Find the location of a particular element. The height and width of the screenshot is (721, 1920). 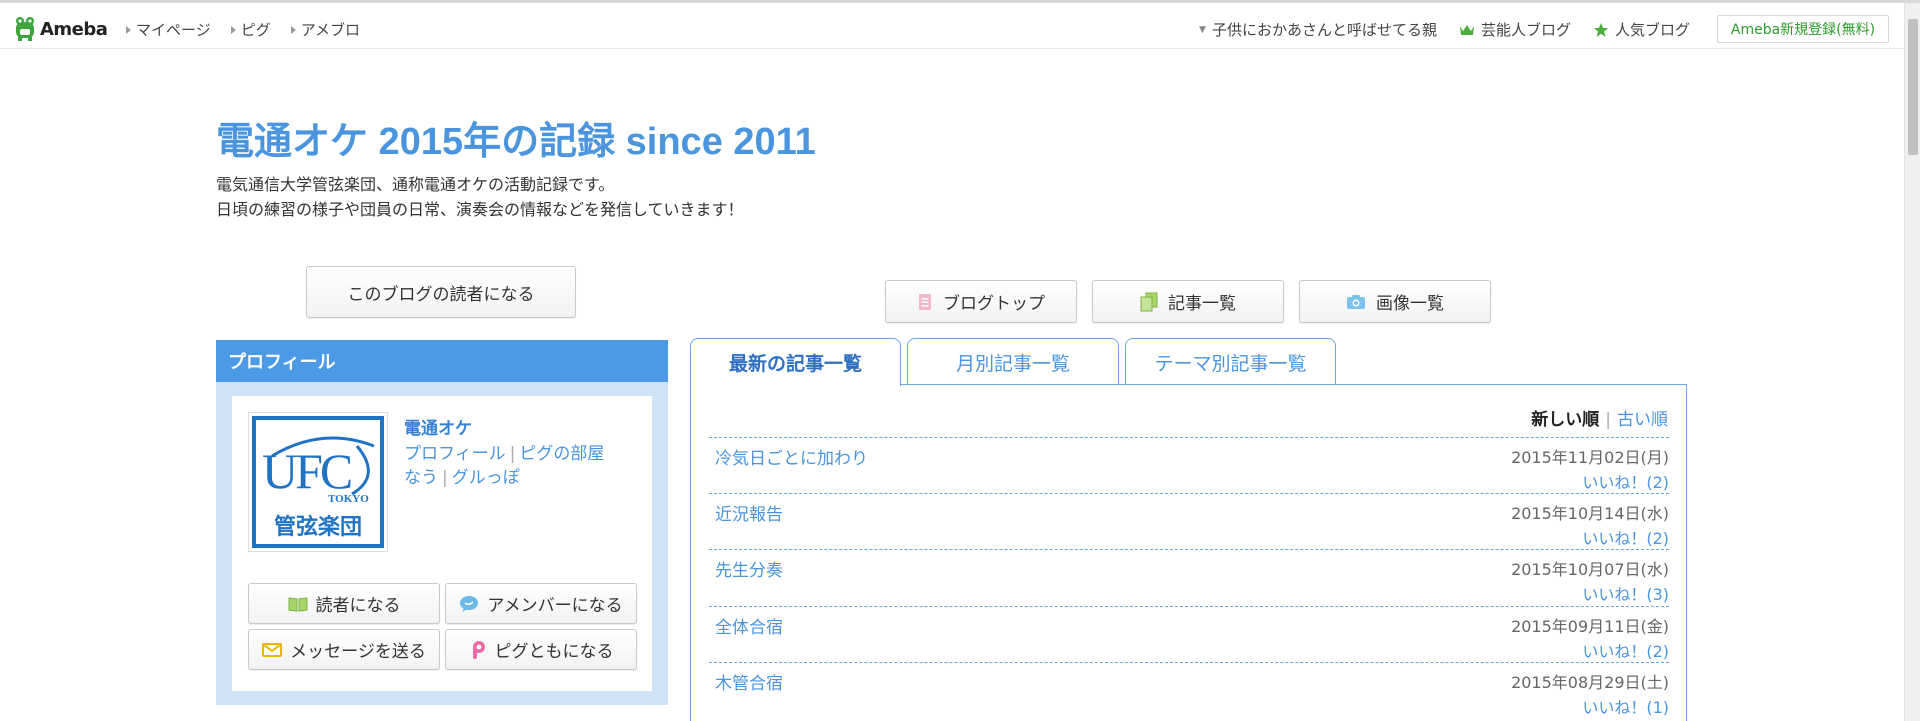

entry-date: 2015年10月07日(水) is located at coordinates (1590, 569).